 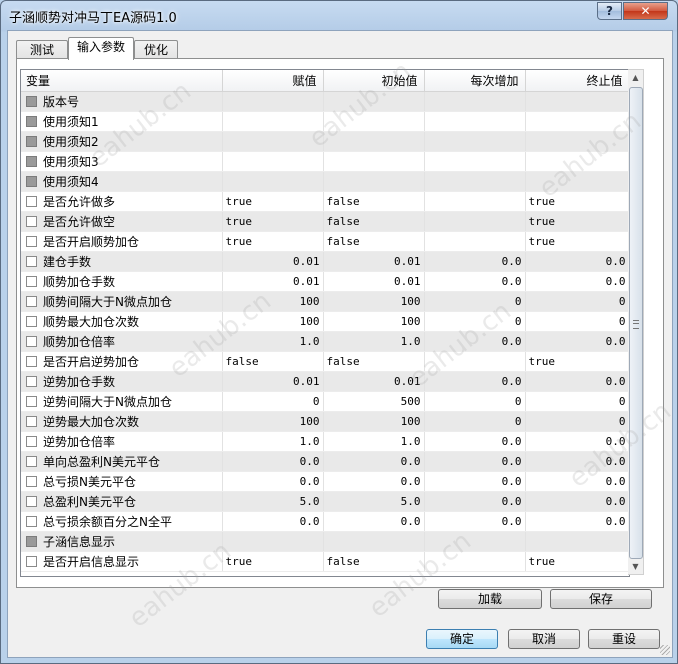 I want to click on table-row: 是否开启逆势加仓 false false true, so click(x=325, y=361).